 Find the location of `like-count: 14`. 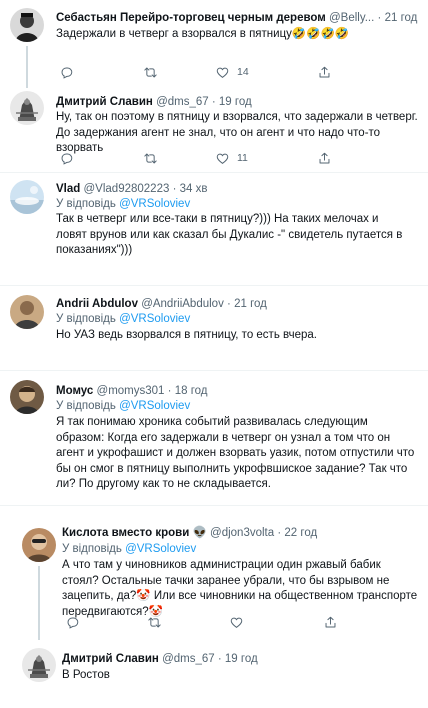

like-count: 14 is located at coordinates (243, 72).